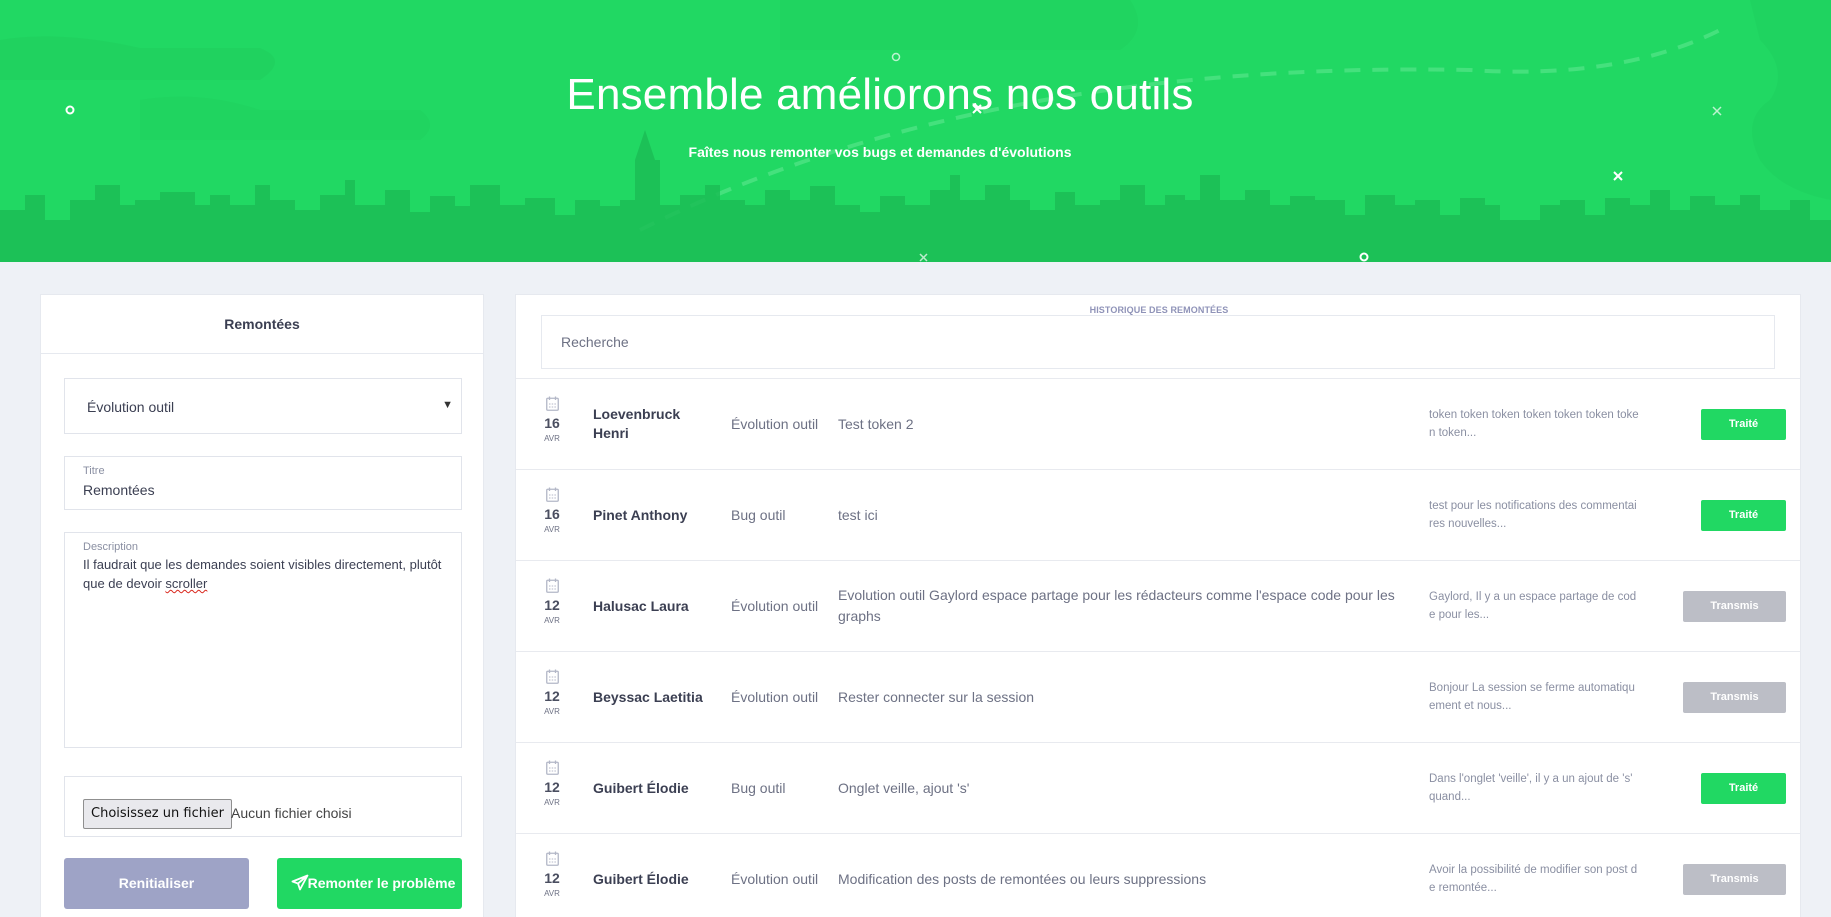 The height and width of the screenshot is (917, 1831). What do you see at coordinates (858, 514) in the screenshot?
I see `row-title: test ici` at bounding box center [858, 514].